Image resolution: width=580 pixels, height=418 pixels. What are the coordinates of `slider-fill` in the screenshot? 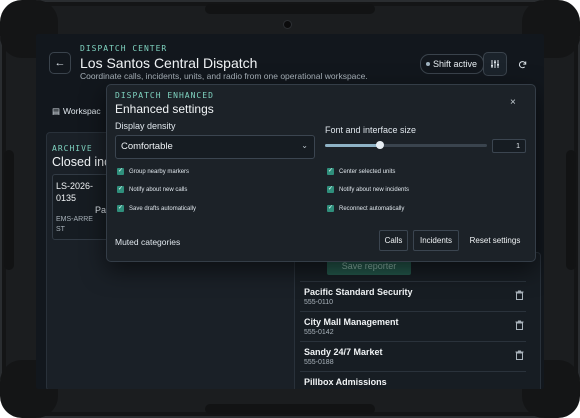 It's located at (353, 145).